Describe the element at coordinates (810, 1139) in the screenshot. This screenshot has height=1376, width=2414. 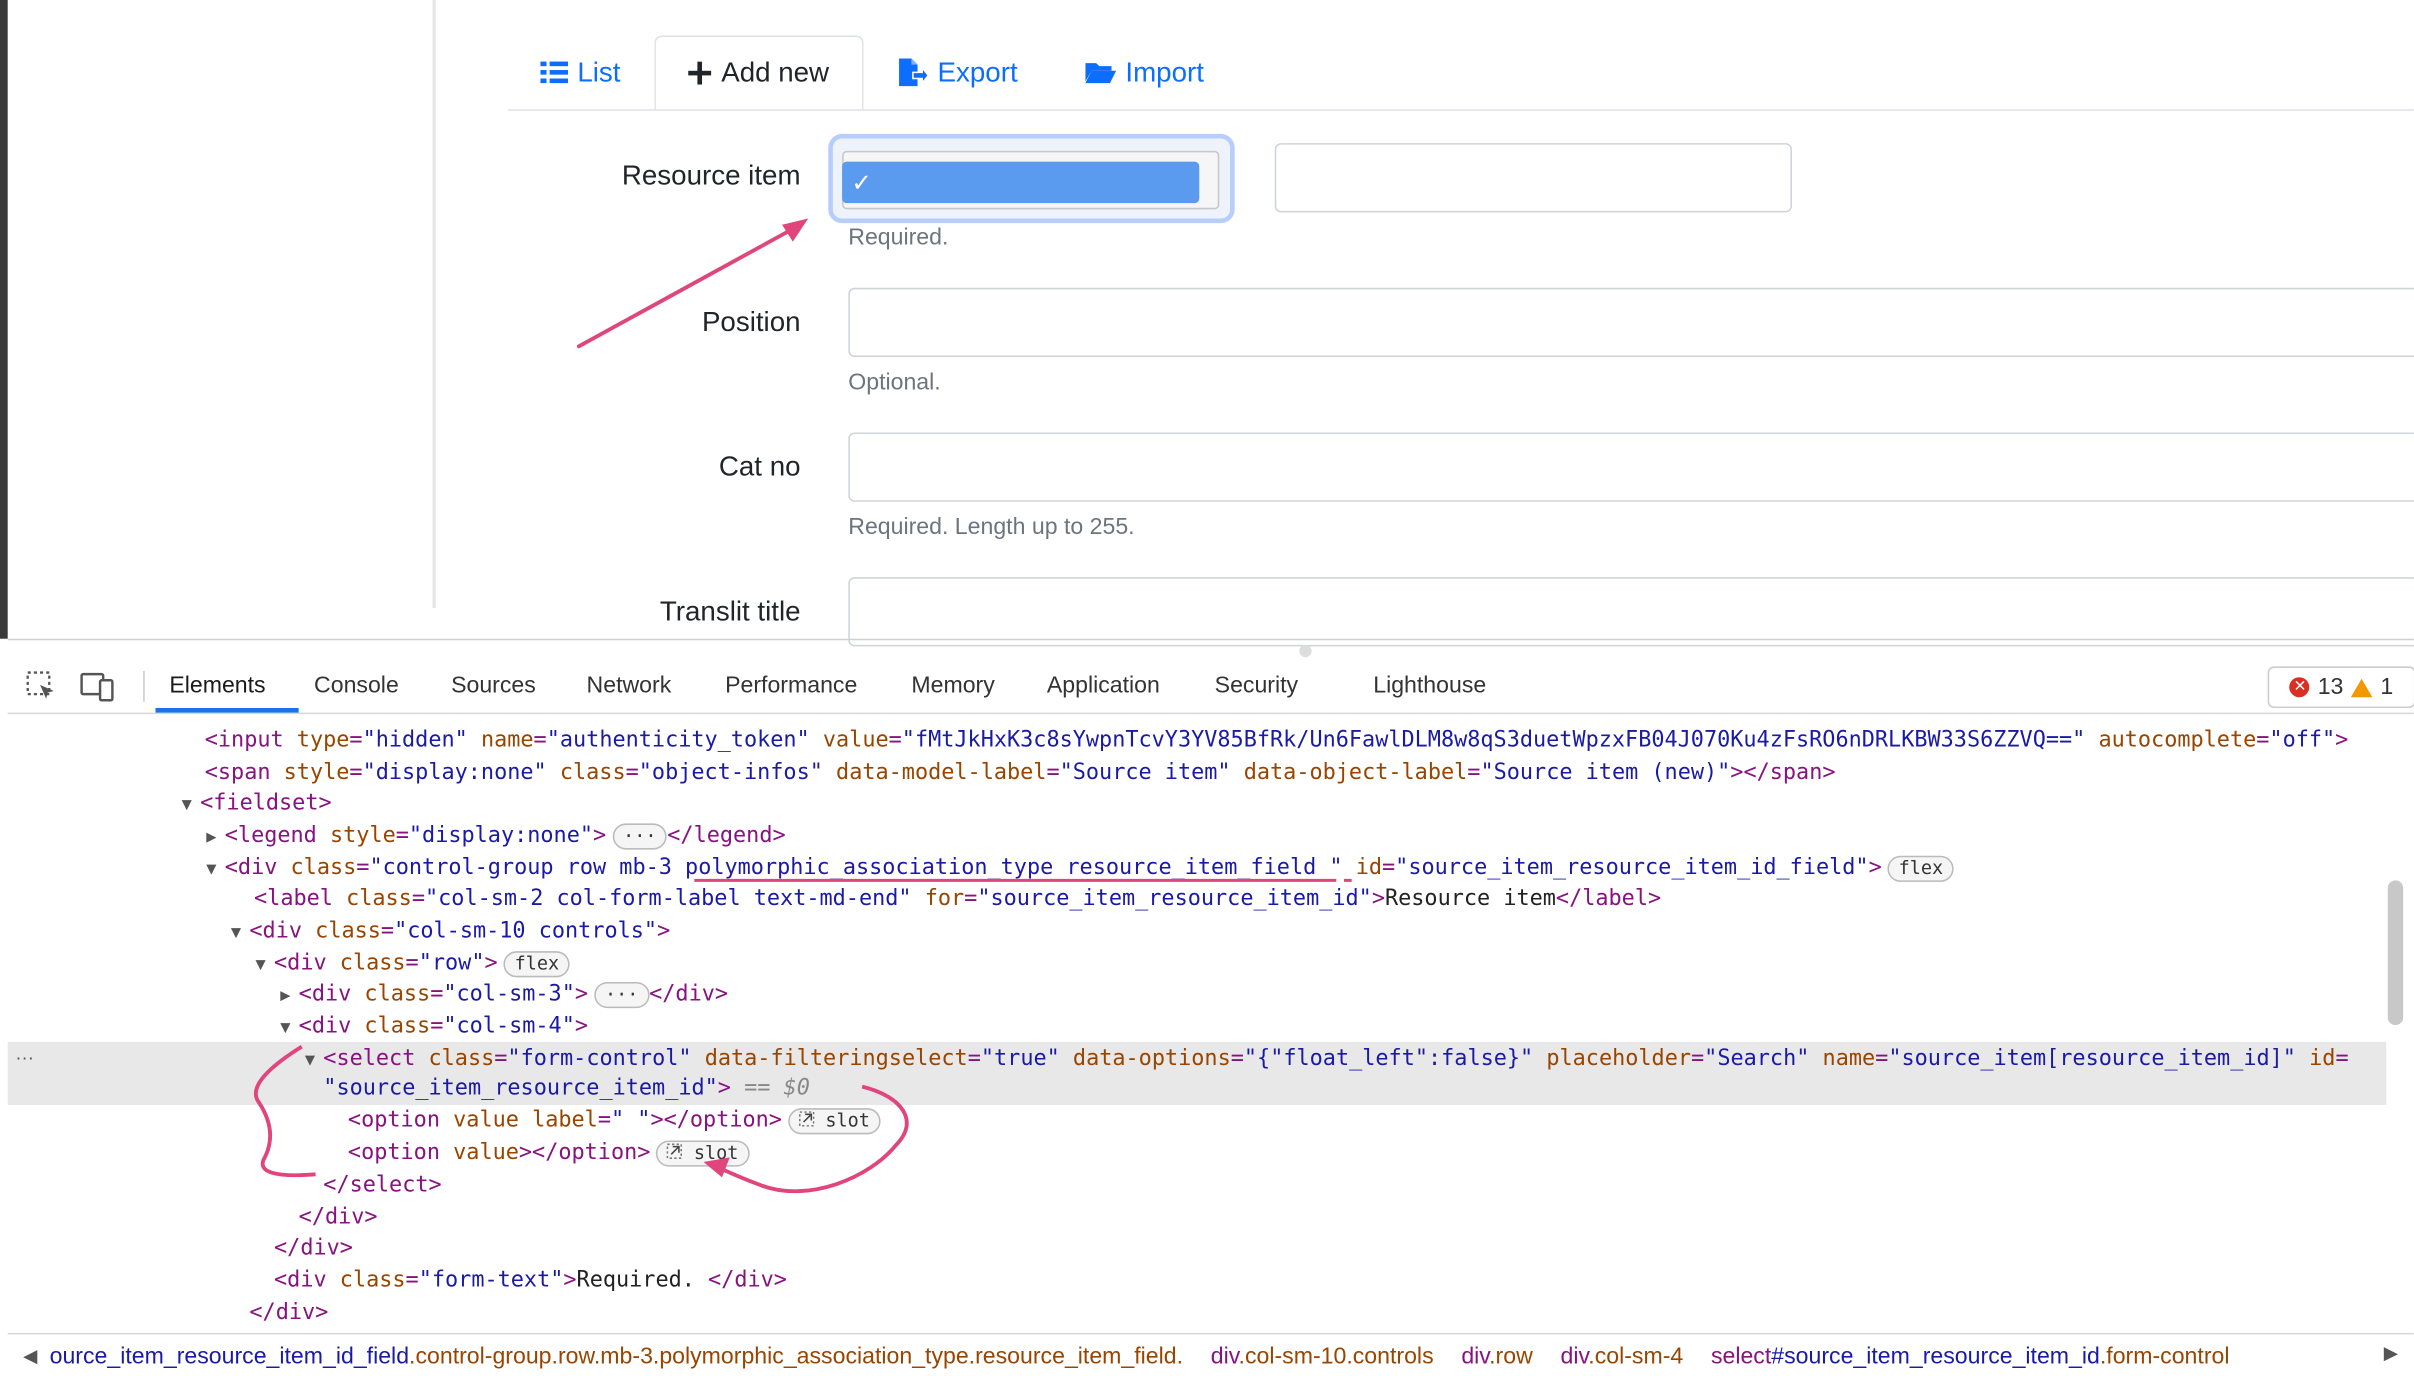
I see `annotation-loop` at that location.